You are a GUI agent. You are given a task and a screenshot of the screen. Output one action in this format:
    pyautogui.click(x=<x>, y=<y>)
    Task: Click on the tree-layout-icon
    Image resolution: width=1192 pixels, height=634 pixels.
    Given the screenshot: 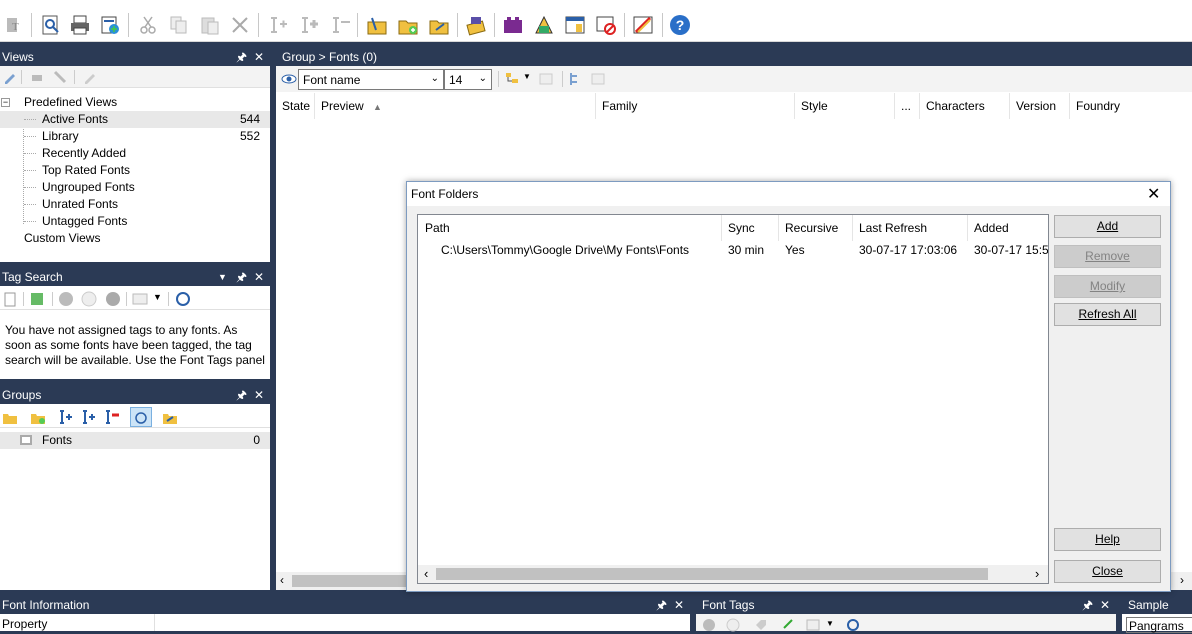 What is the action you would take?
    pyautogui.click(x=512, y=79)
    